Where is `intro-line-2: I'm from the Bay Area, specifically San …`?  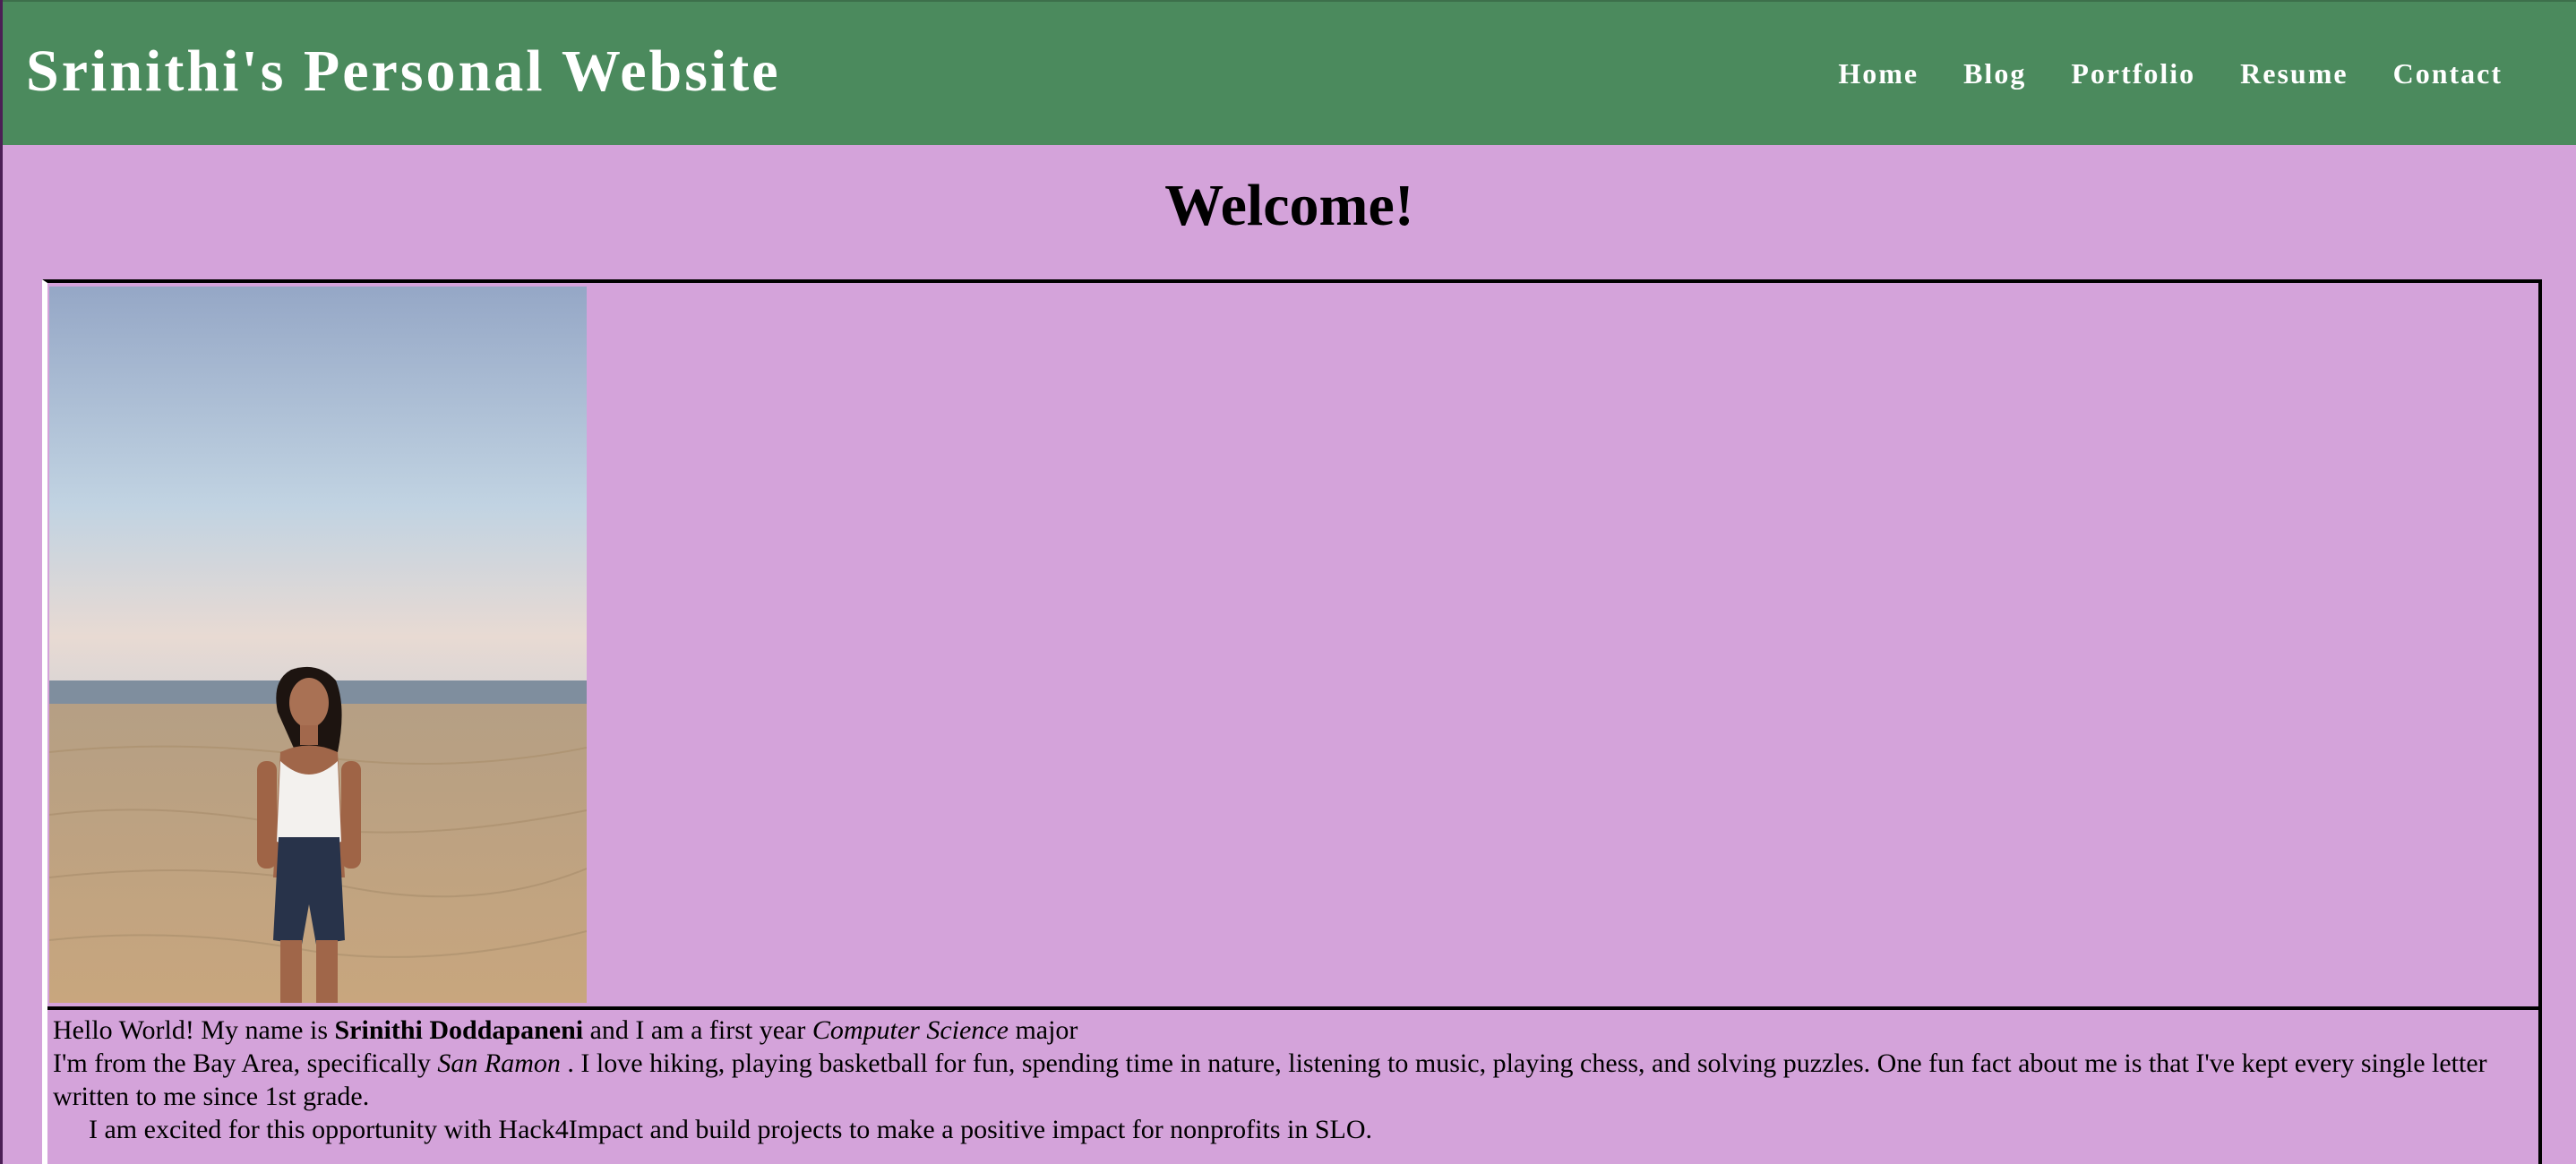
intro-line-2: I'm from the Bay Area, specifically San … is located at coordinates (1293, 1080).